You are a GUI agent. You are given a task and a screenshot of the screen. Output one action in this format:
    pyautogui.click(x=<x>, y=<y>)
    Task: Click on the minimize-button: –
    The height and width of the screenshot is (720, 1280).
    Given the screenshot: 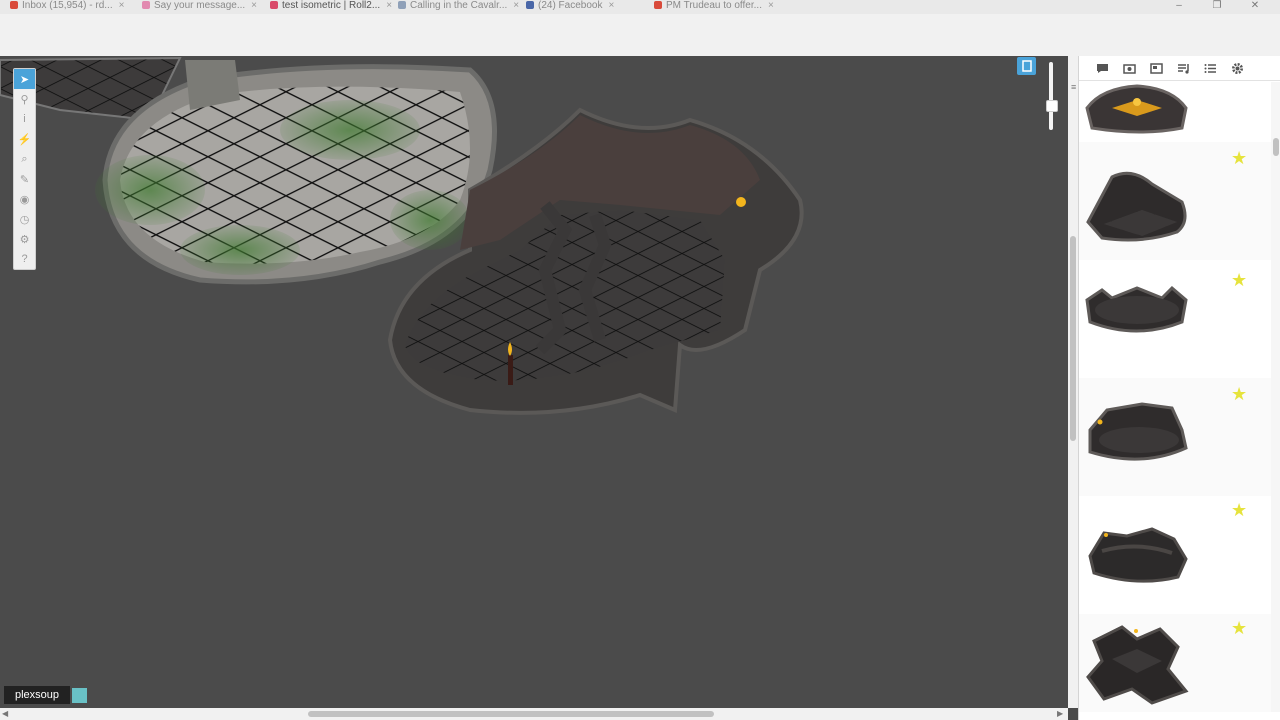 What is the action you would take?
    pyautogui.click(x=1179, y=7)
    